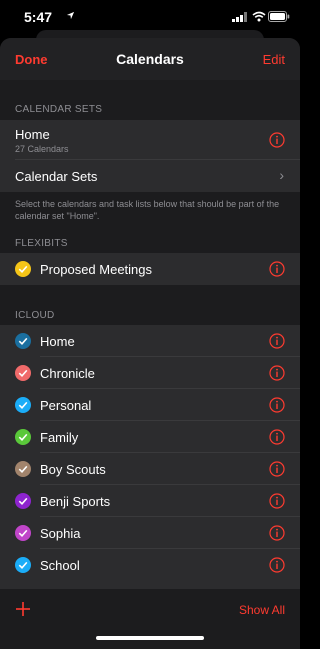 This screenshot has height=649, width=320. What do you see at coordinates (60, 533) in the screenshot?
I see `calendar-label: Sophia` at bounding box center [60, 533].